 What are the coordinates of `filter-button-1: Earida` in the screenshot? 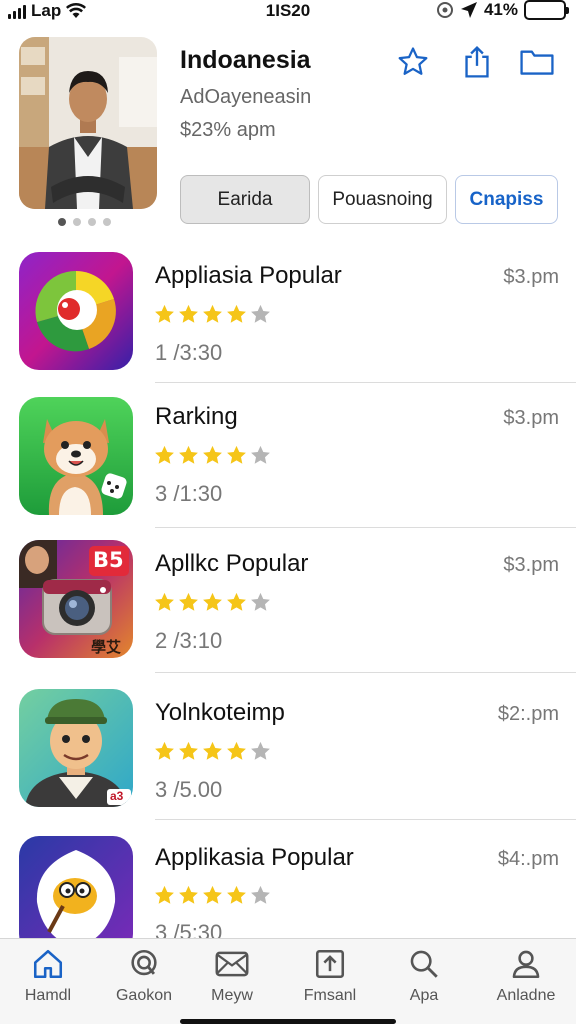 It's located at (245, 199).